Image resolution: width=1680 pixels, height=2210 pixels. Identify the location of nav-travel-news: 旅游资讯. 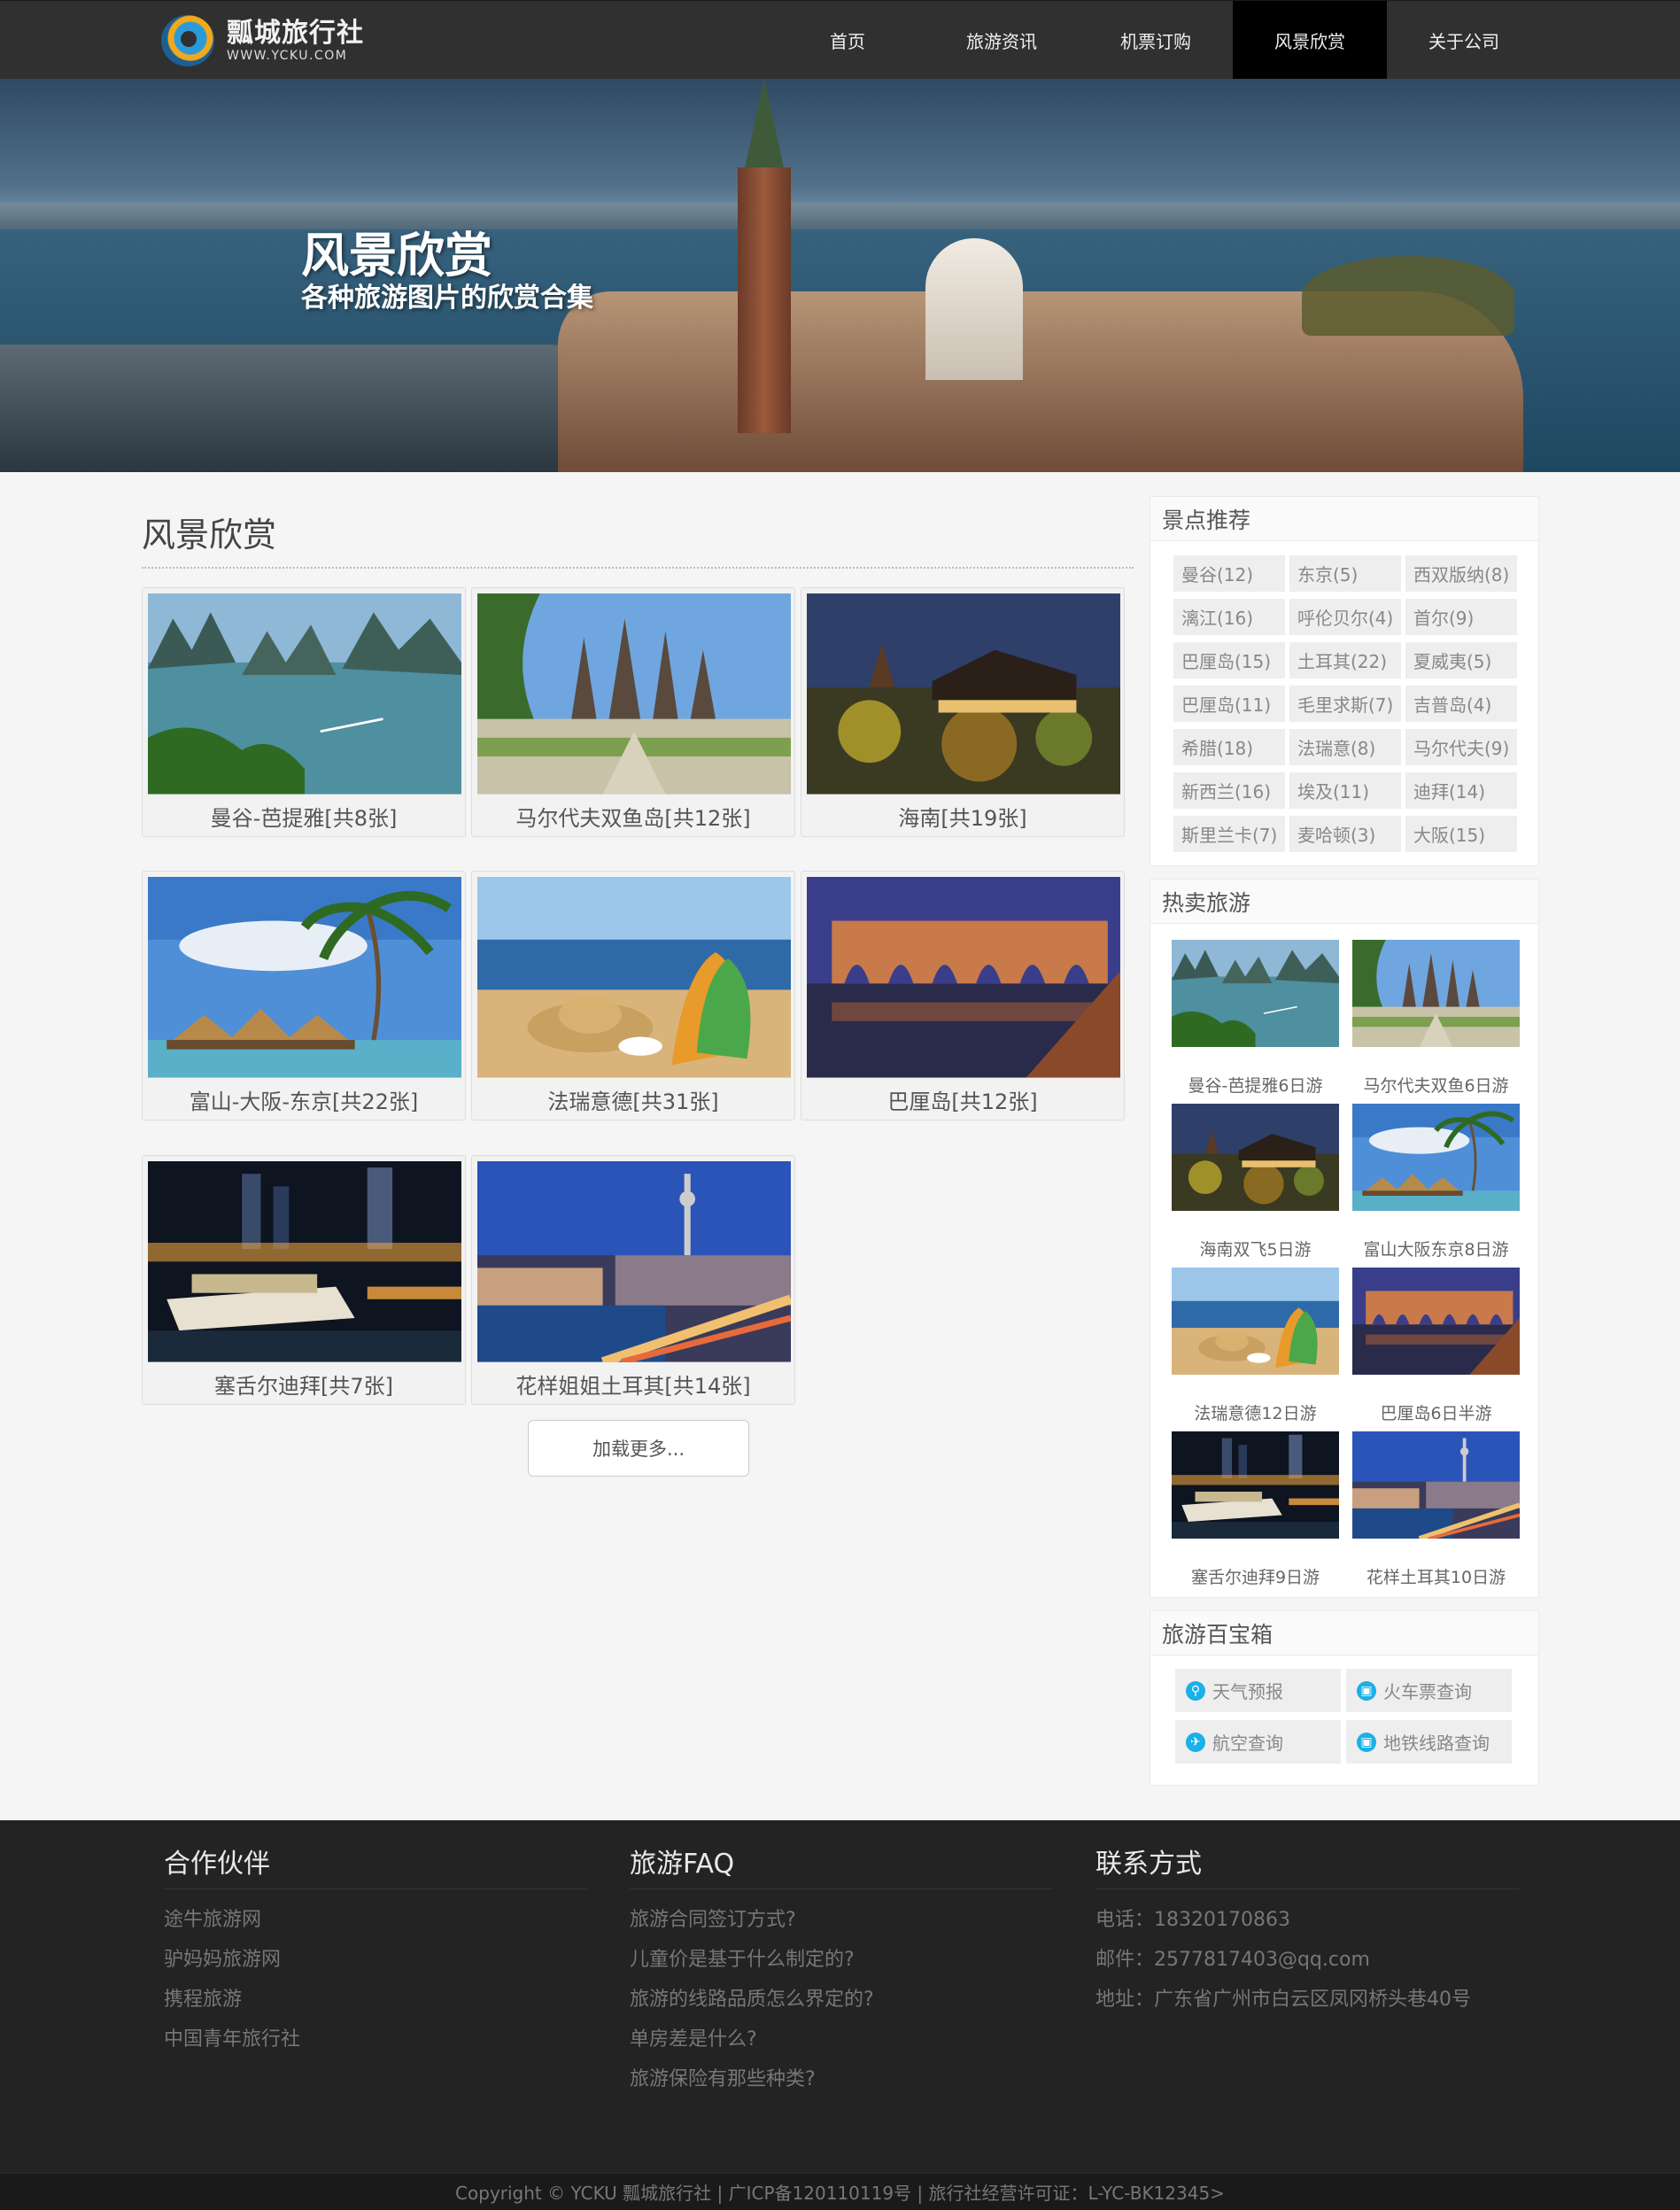
(1002, 40).